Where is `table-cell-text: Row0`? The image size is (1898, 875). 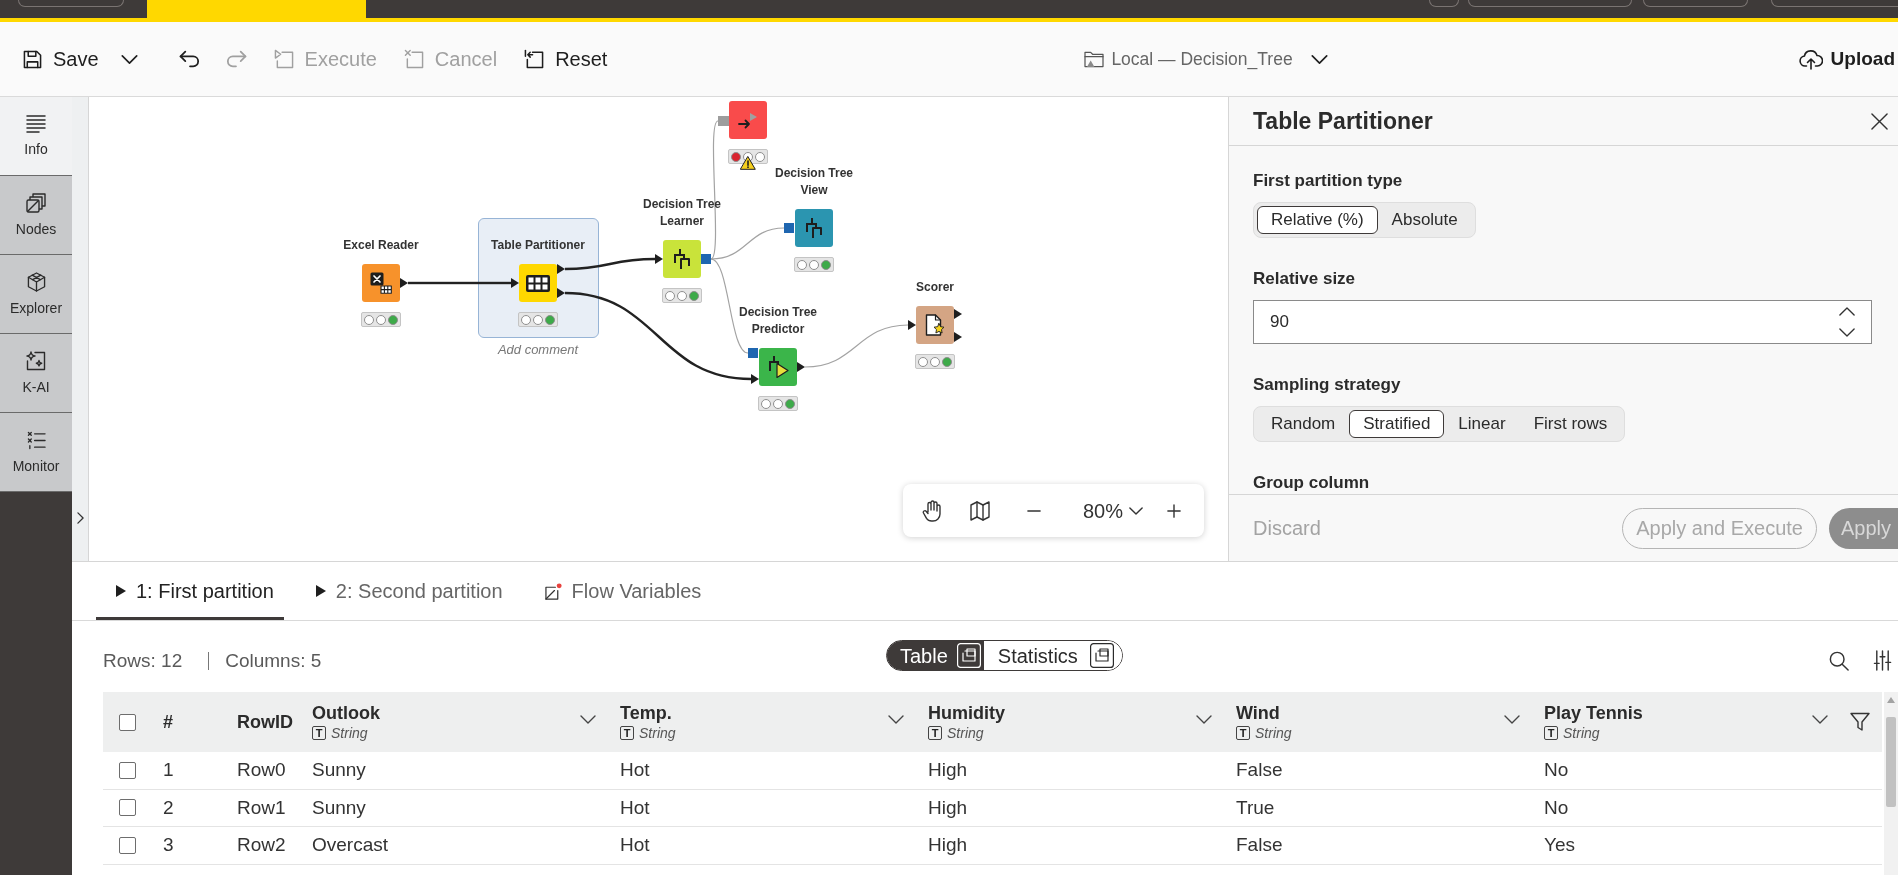
table-cell-text: Row0 is located at coordinates (261, 770).